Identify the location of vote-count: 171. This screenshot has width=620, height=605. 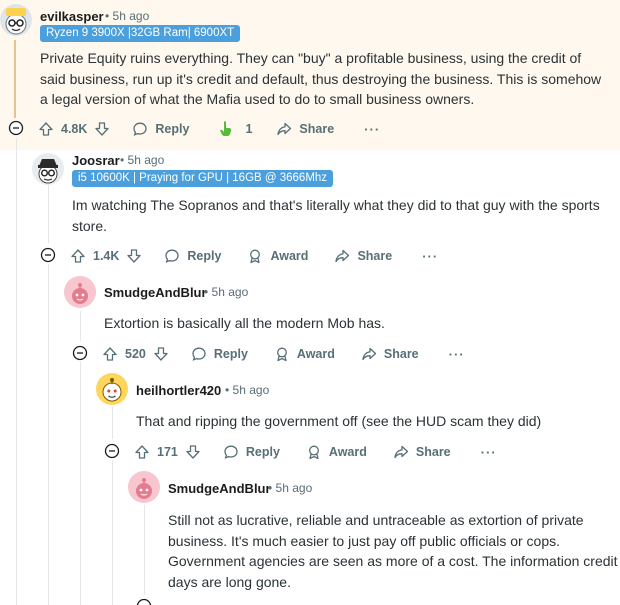
(167, 452).